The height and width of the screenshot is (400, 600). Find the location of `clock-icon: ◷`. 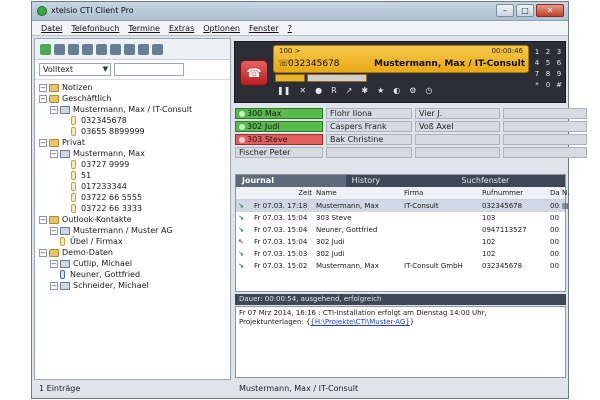

clock-icon: ◷ is located at coordinates (428, 90).